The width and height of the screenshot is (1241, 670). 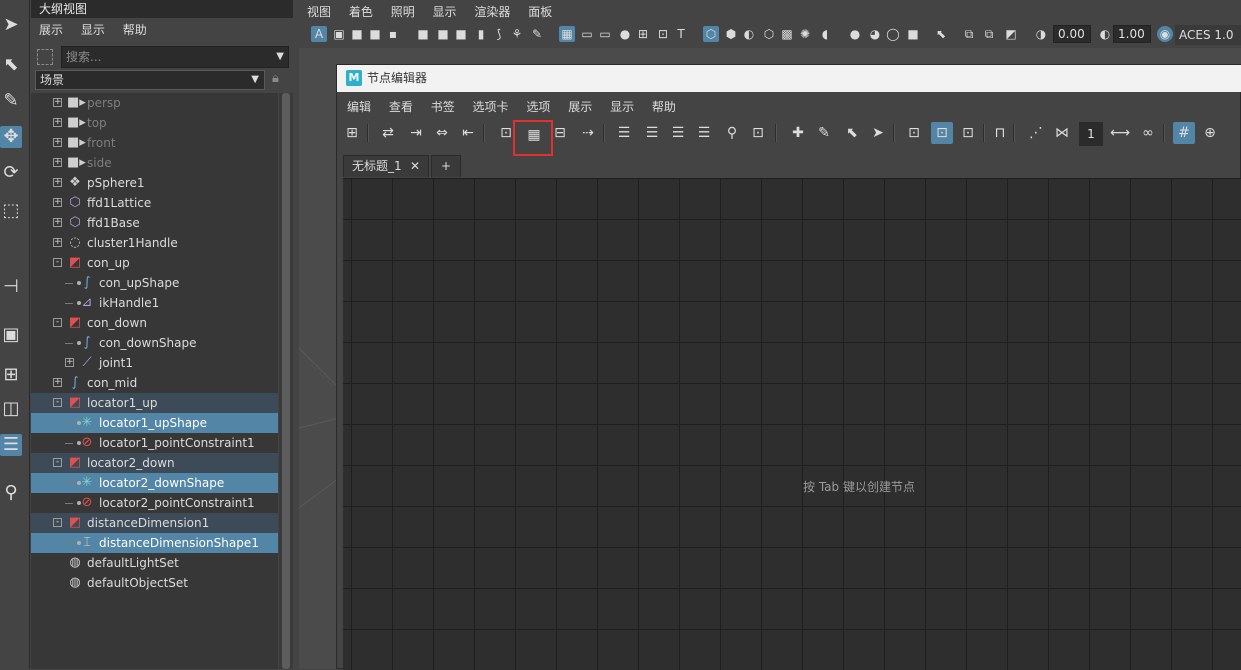 I want to click on resolution-gate-icon: ▭, so click(x=605, y=34).